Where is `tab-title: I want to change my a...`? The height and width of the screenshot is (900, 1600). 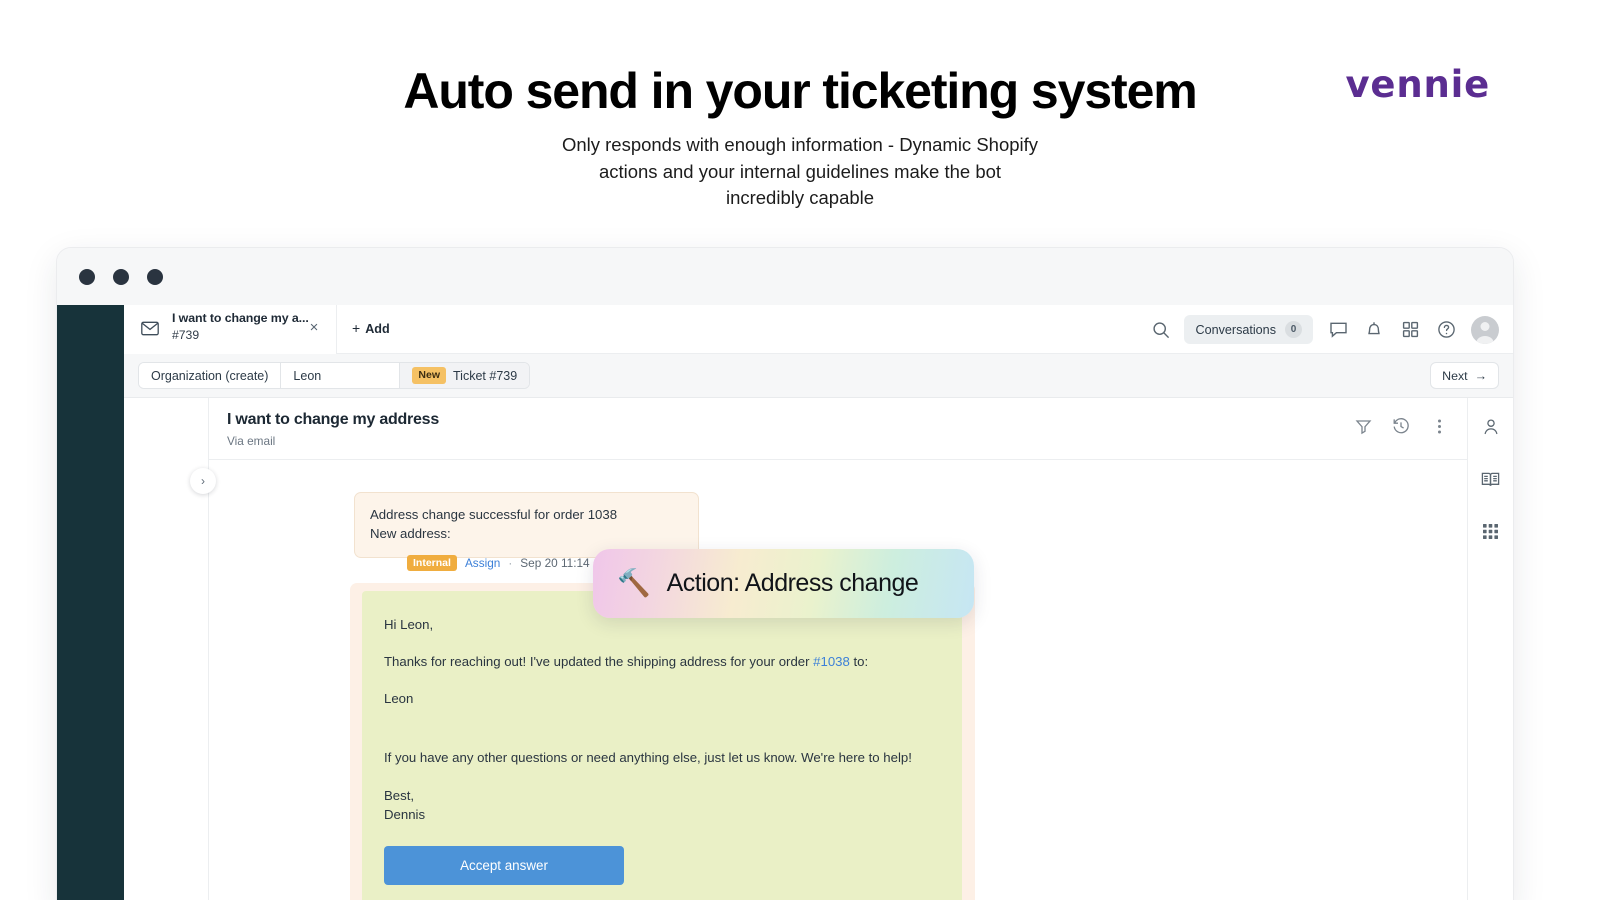
tab-title: I want to change my a... is located at coordinates (240, 318).